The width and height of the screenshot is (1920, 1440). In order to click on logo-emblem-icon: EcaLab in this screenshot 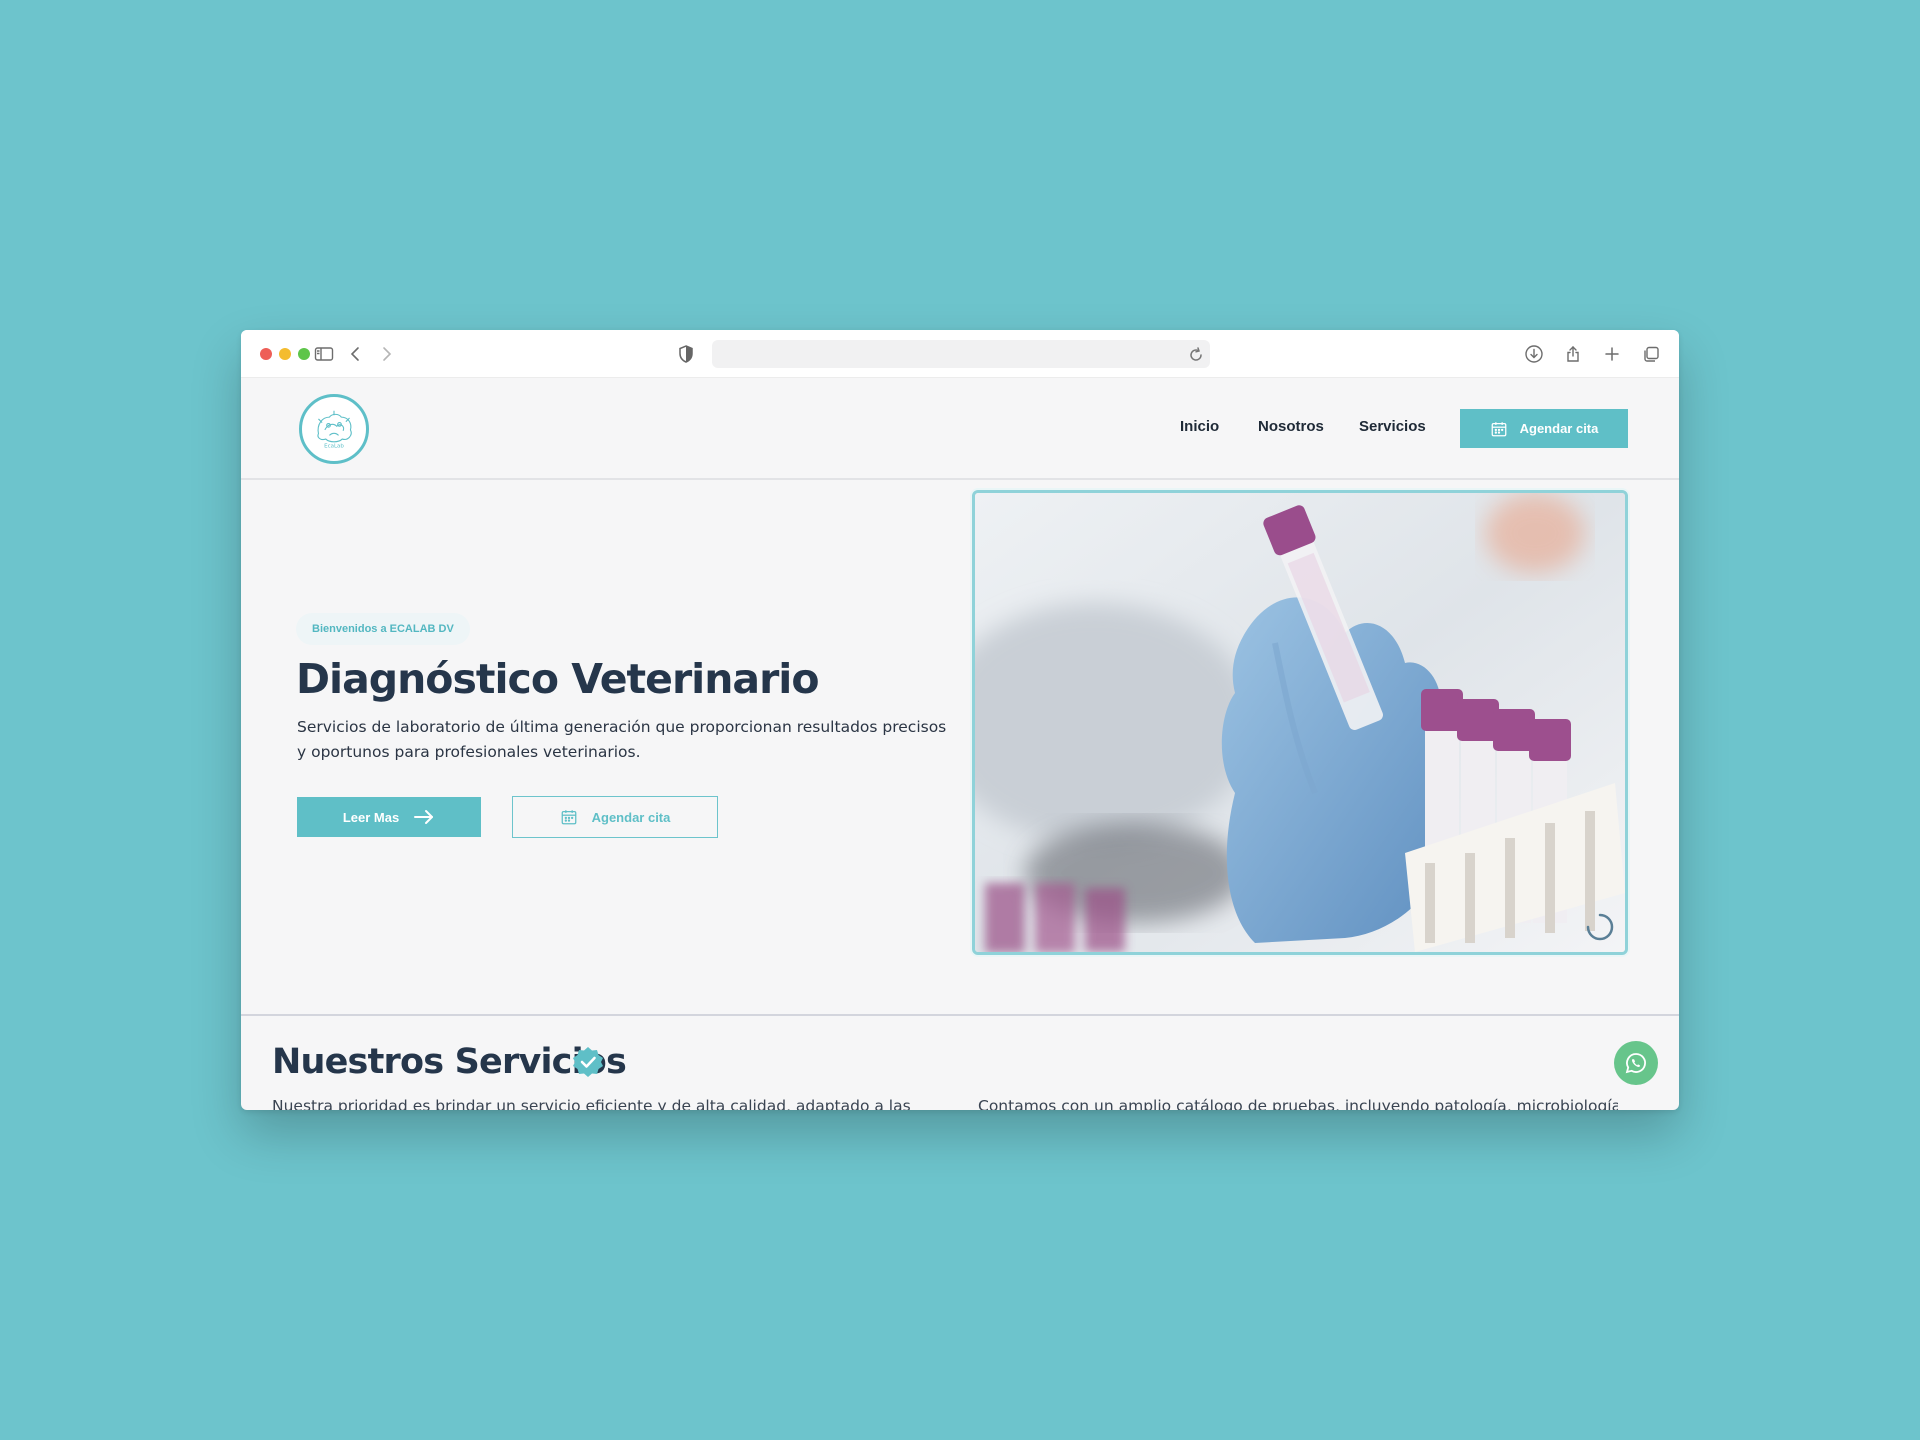, I will do `click(334, 429)`.